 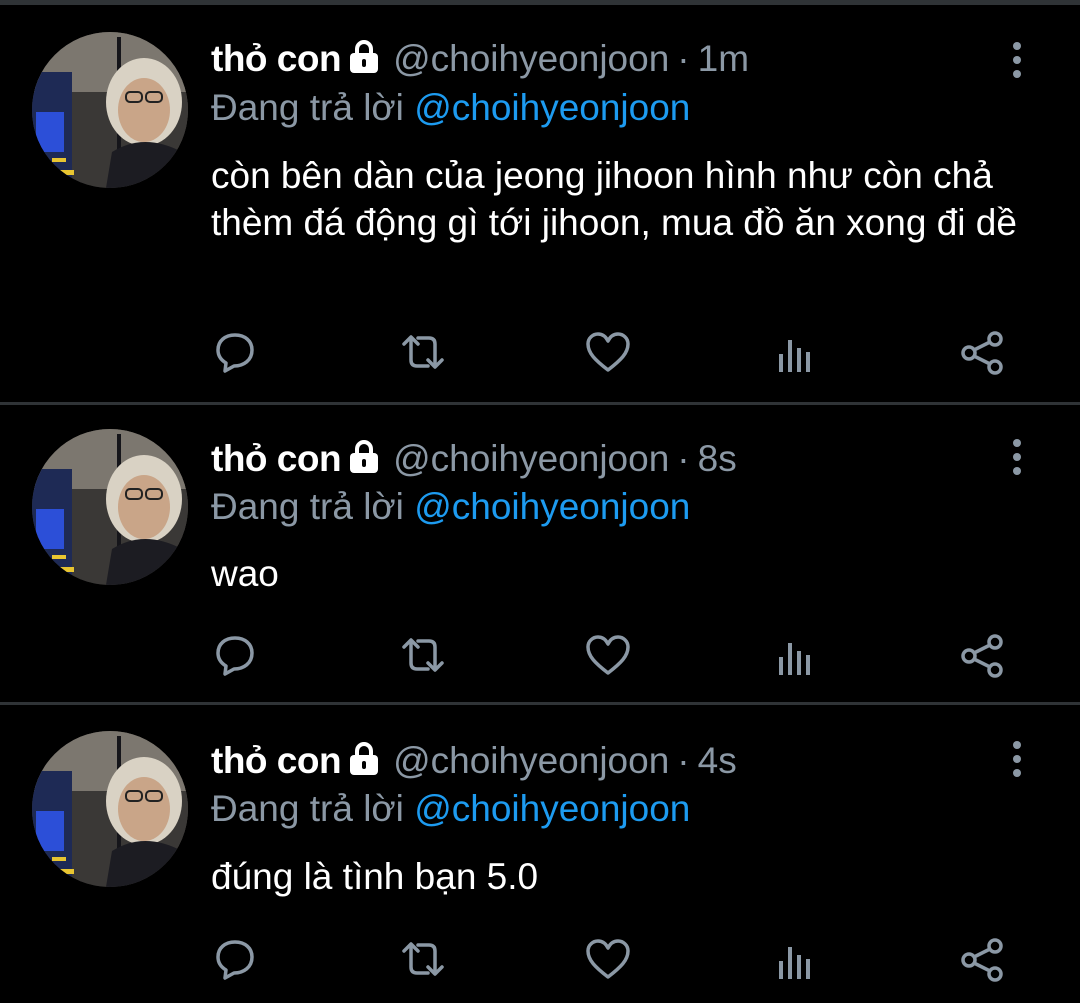 What do you see at coordinates (245, 573) in the screenshot?
I see `tweet-text: wao` at bounding box center [245, 573].